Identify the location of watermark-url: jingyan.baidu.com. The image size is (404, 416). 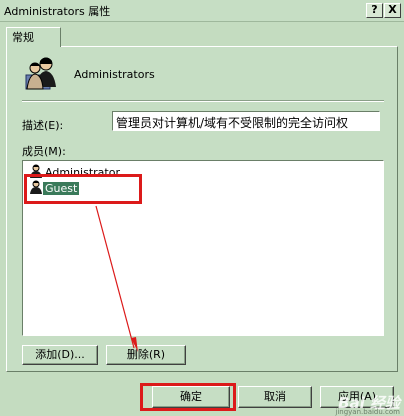
(367, 412).